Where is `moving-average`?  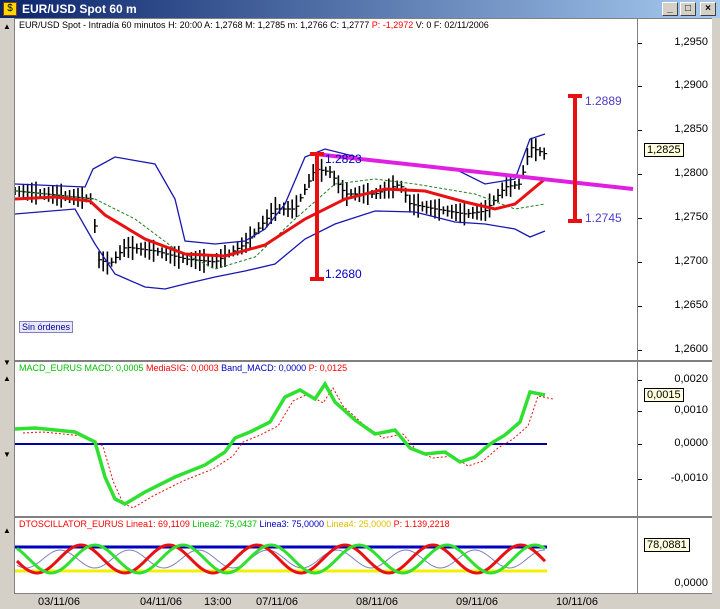
moving-average is located at coordinates (280, 217).